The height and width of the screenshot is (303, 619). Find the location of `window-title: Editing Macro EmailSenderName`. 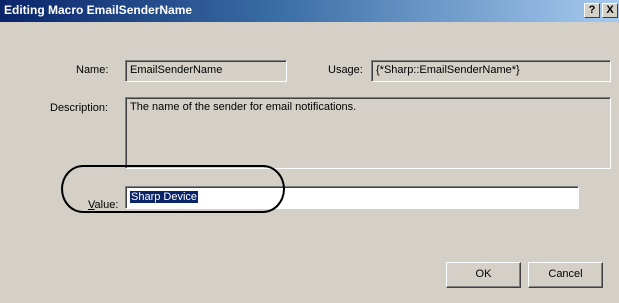

window-title: Editing Macro EmailSenderName is located at coordinates (98, 10).